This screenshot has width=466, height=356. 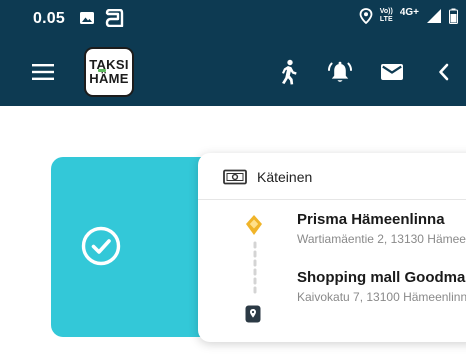 I want to click on signal-icon, so click(x=434, y=16).